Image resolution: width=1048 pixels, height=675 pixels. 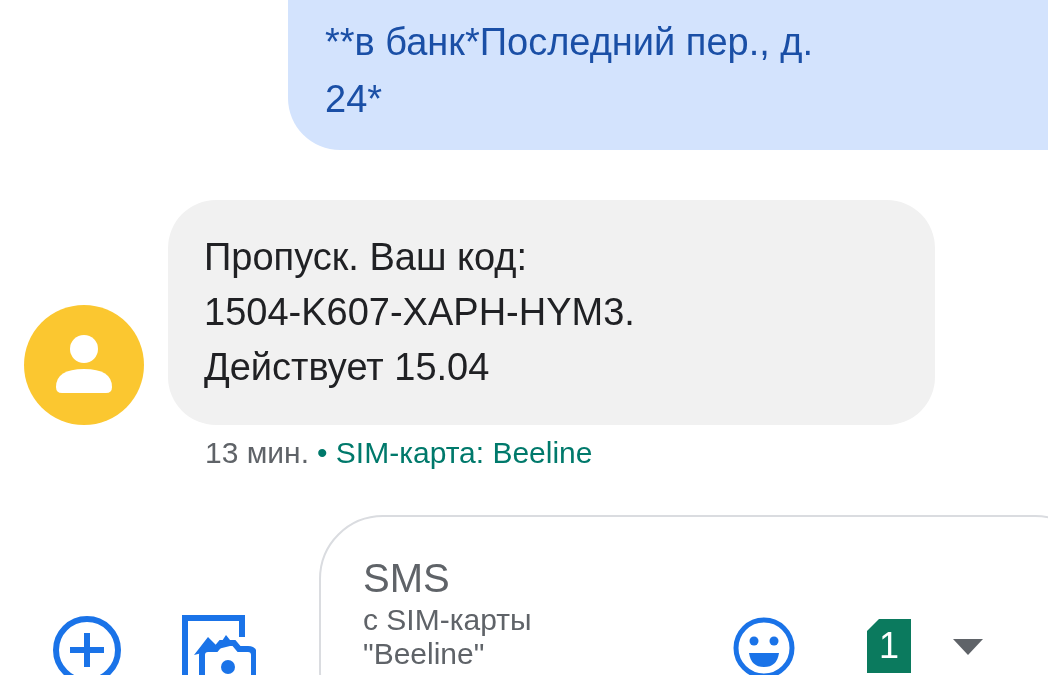 I want to click on message-time: 13 мин., so click(x=257, y=453).